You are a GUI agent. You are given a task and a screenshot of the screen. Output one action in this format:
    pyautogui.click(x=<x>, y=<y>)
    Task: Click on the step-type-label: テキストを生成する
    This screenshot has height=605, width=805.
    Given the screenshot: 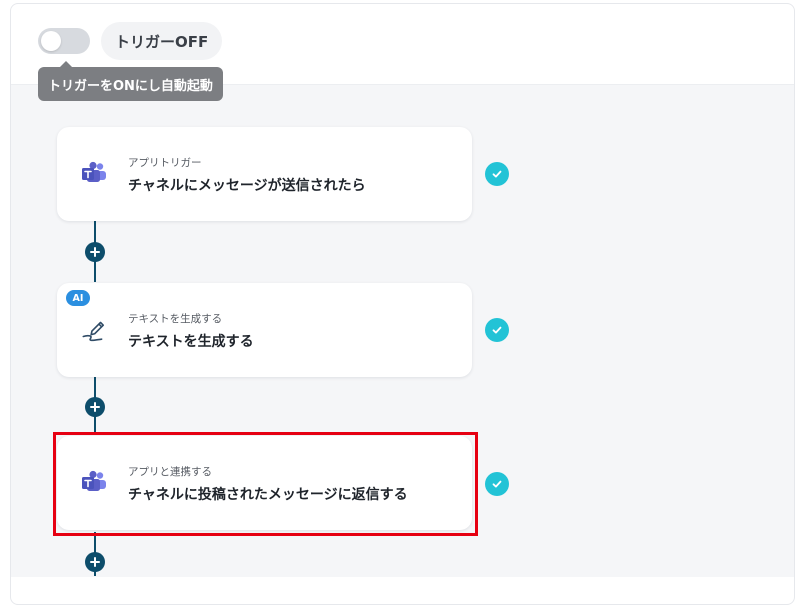 What is the action you would take?
    pyautogui.click(x=175, y=319)
    